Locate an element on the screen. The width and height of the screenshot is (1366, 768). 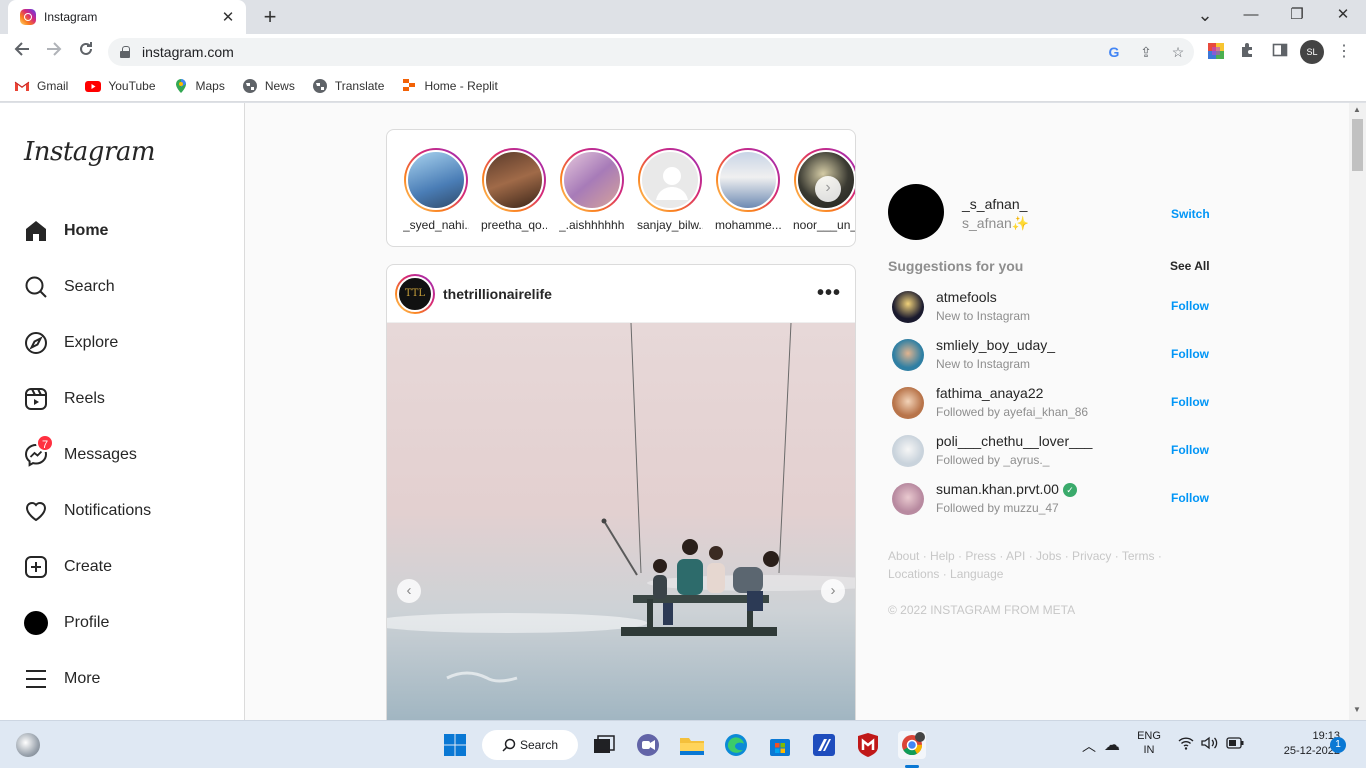
chrome-taskbar-icon is located at coordinates (912, 745).